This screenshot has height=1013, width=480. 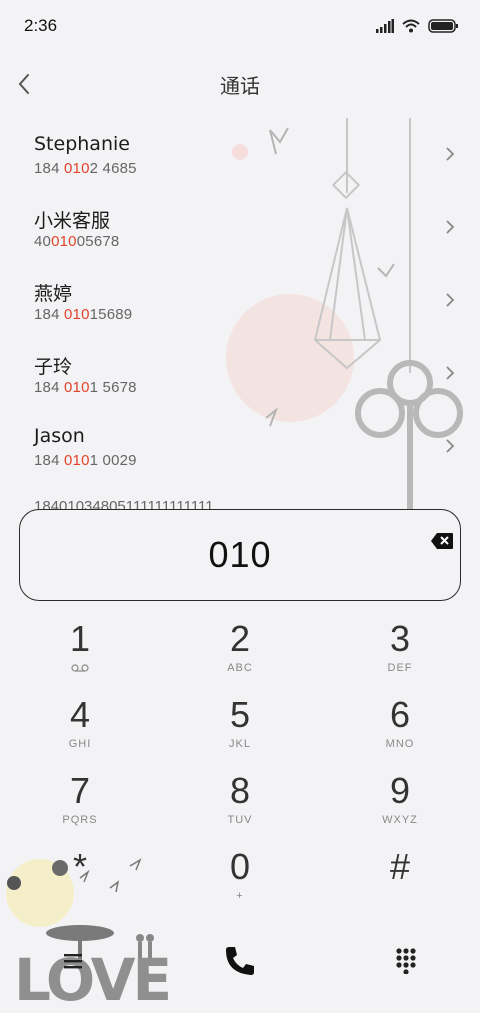 I want to click on key-digit: 2, so click(x=240, y=638).